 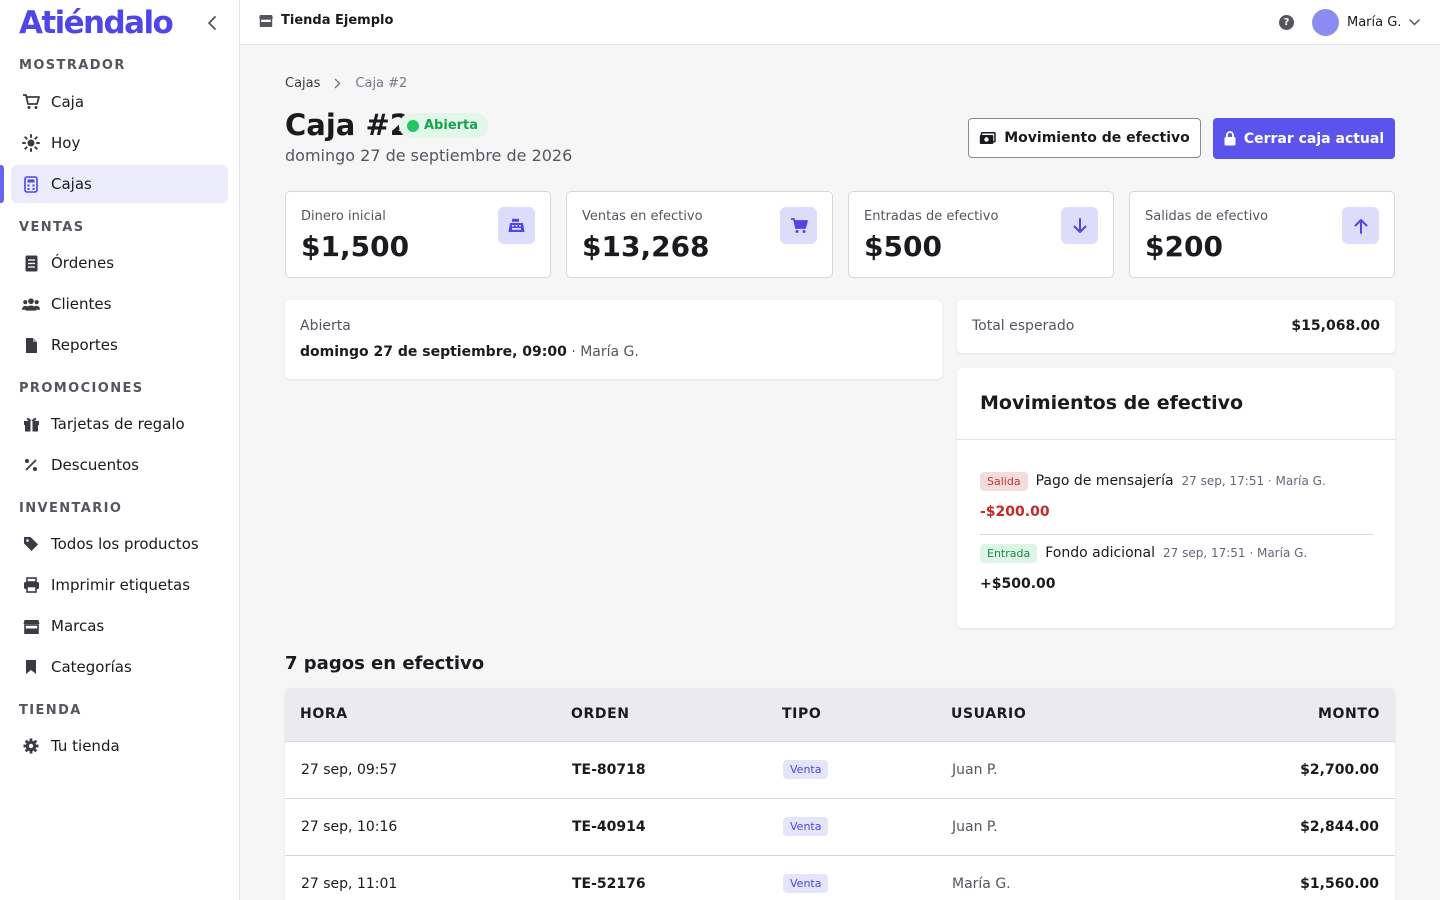 What do you see at coordinates (1325, 22) in the screenshot?
I see `avatar` at bounding box center [1325, 22].